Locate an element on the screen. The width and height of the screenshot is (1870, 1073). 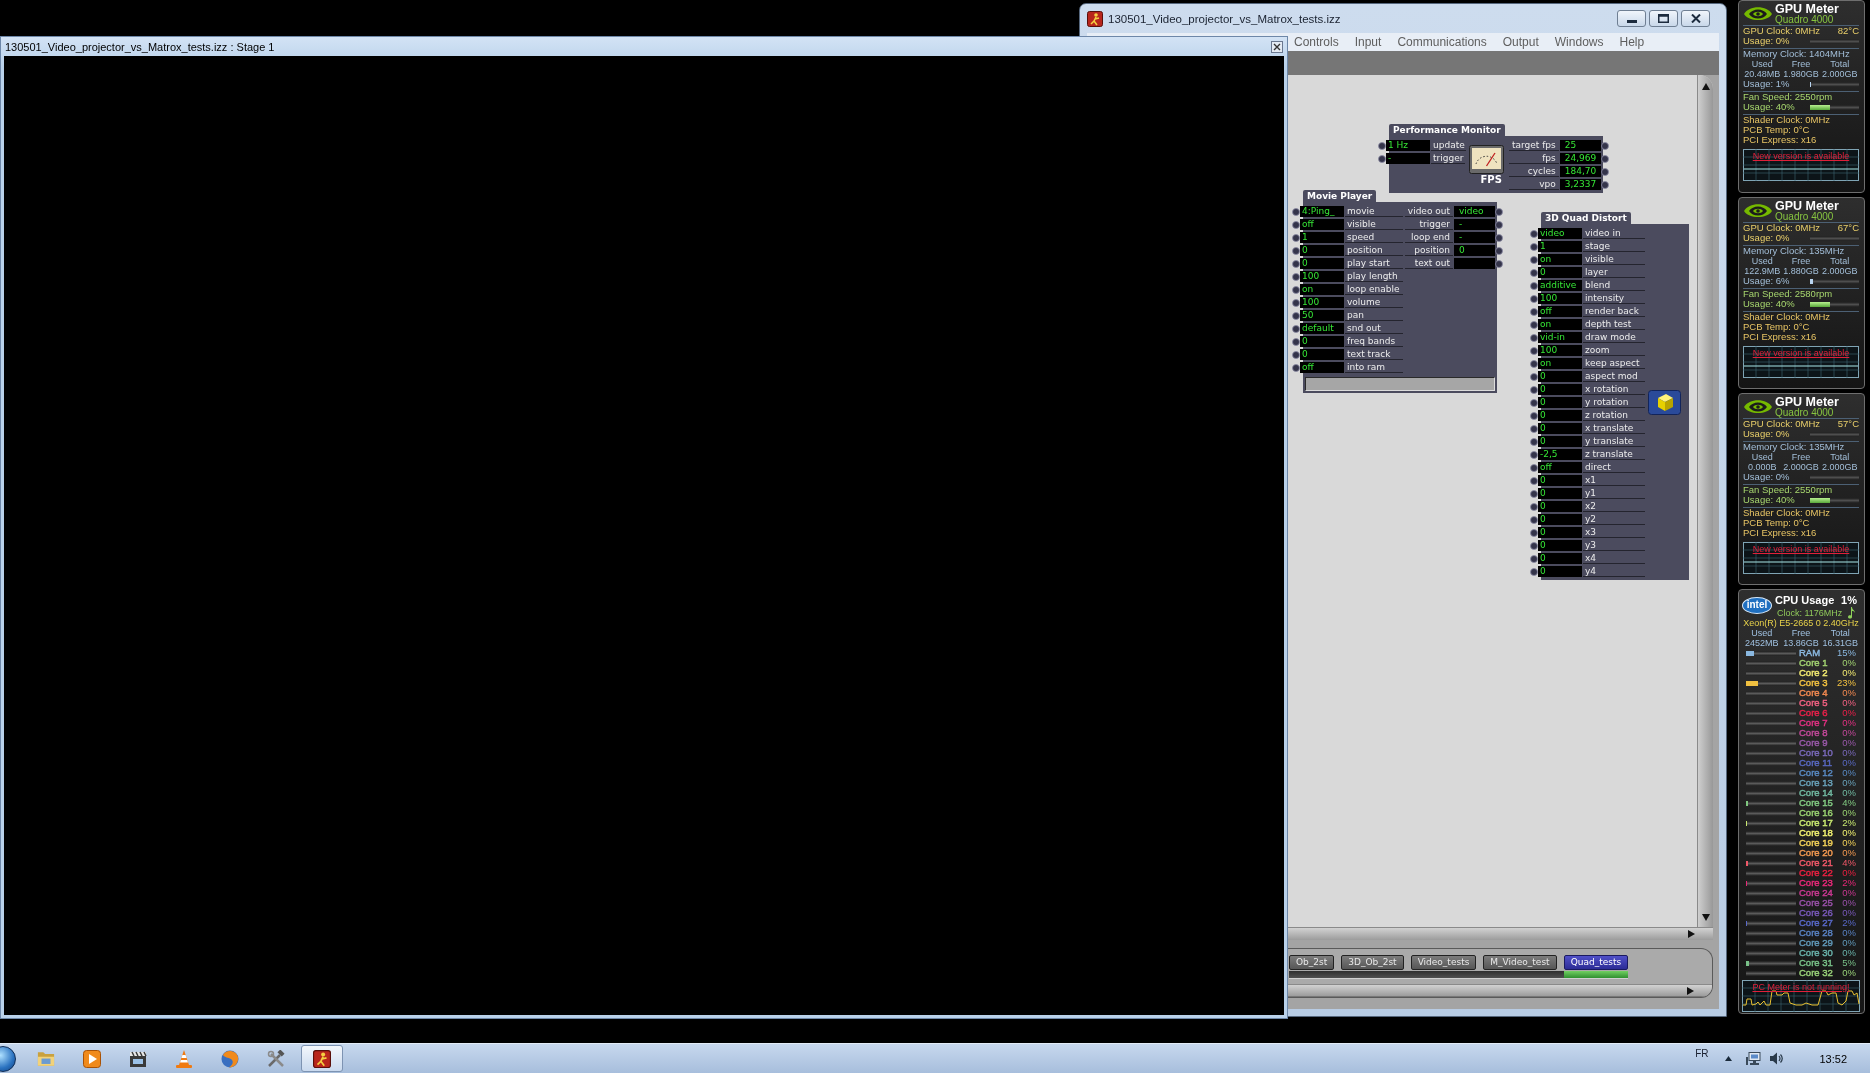
value-field: 184,70 is located at coordinates (1580, 171).